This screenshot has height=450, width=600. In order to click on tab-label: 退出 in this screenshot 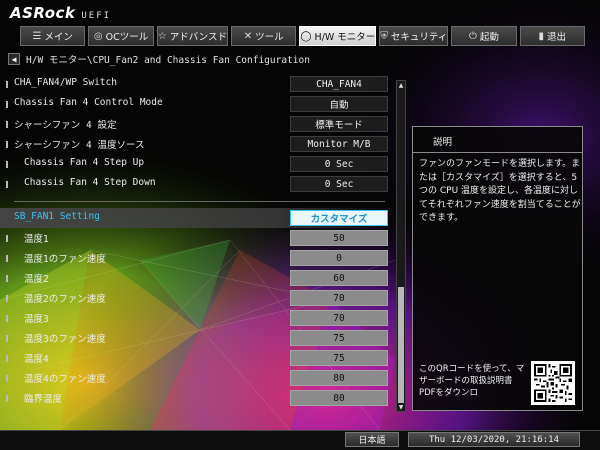, I will do `click(557, 37)`.